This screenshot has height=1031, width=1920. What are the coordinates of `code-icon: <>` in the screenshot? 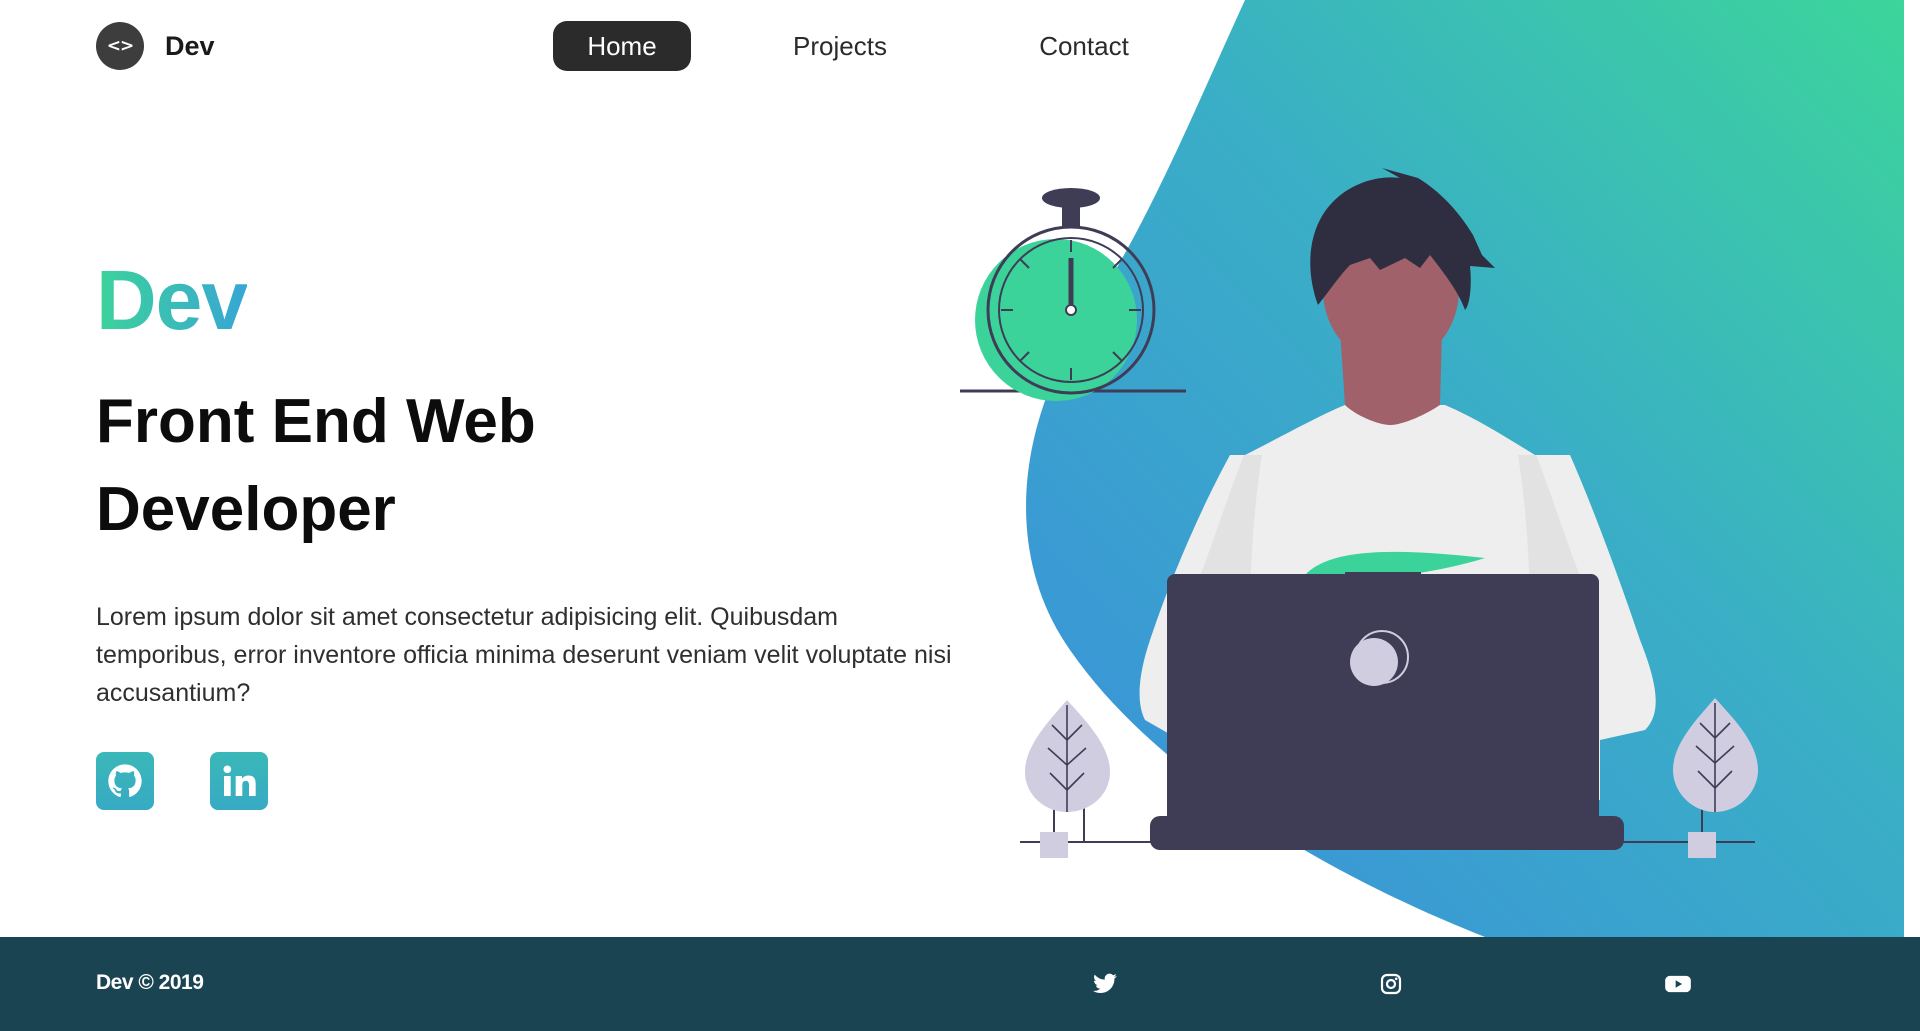 It's located at (120, 46).